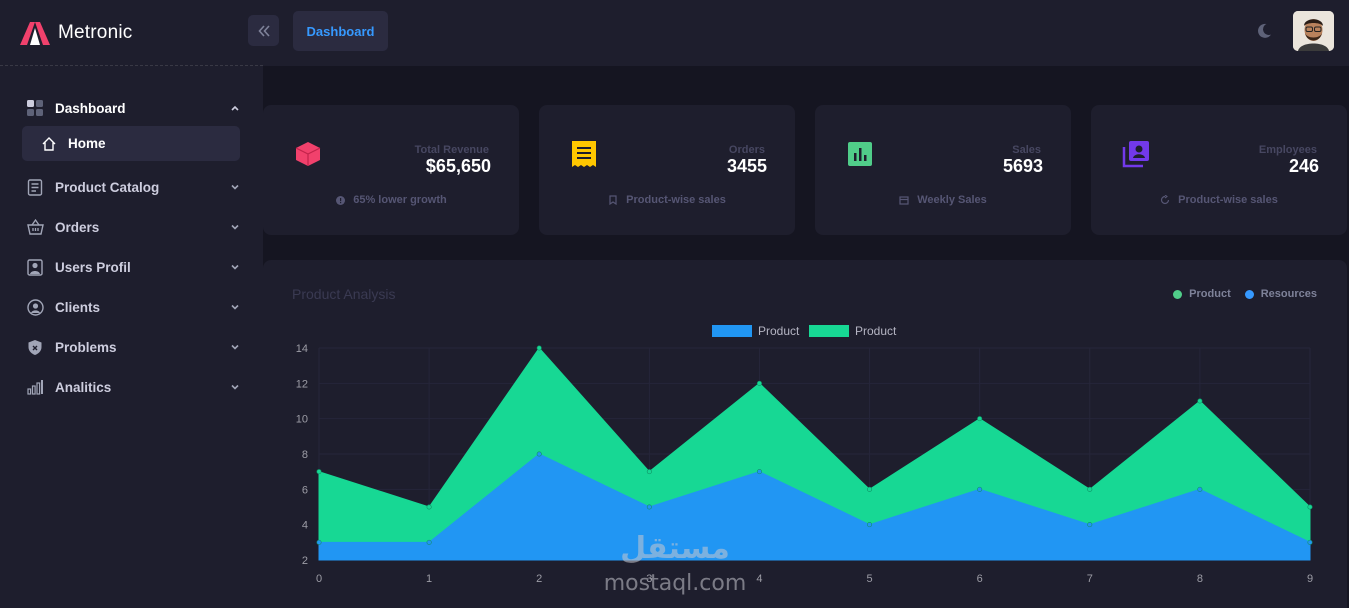 The image size is (1349, 608). Describe the element at coordinates (305, 561) in the screenshot. I see `y-tick-label: 2` at that location.